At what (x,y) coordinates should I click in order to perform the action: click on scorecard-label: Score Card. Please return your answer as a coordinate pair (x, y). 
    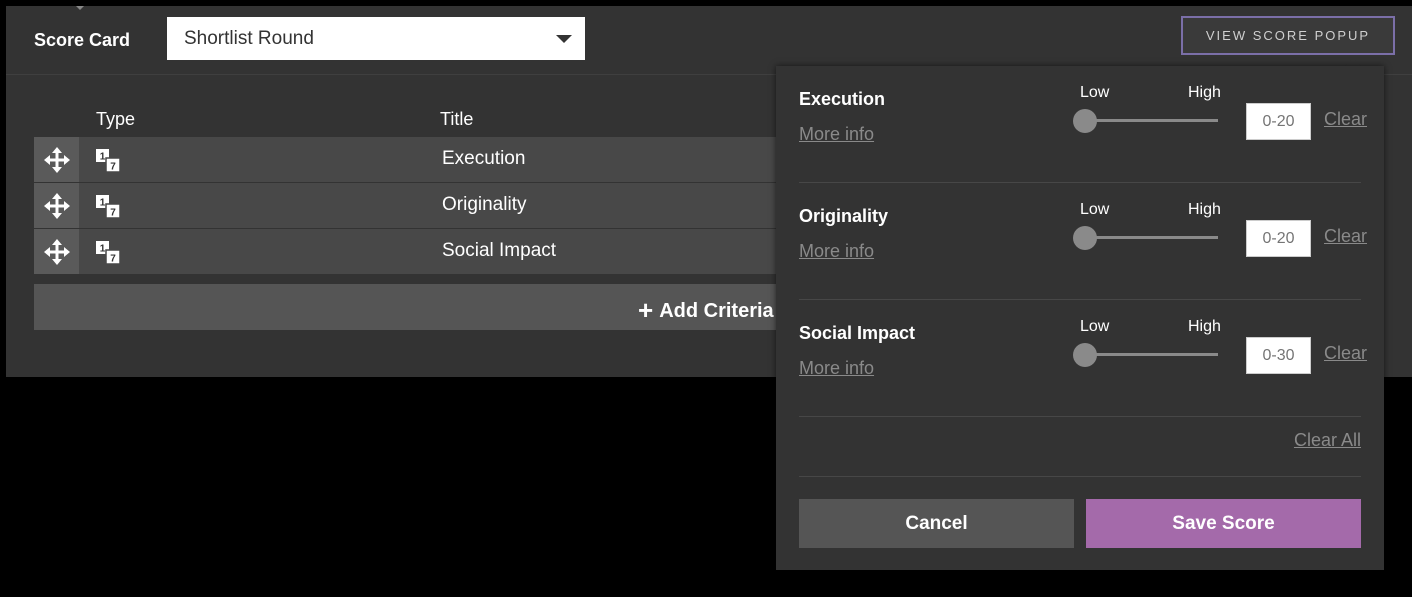
    Looking at the image, I should click on (82, 40).